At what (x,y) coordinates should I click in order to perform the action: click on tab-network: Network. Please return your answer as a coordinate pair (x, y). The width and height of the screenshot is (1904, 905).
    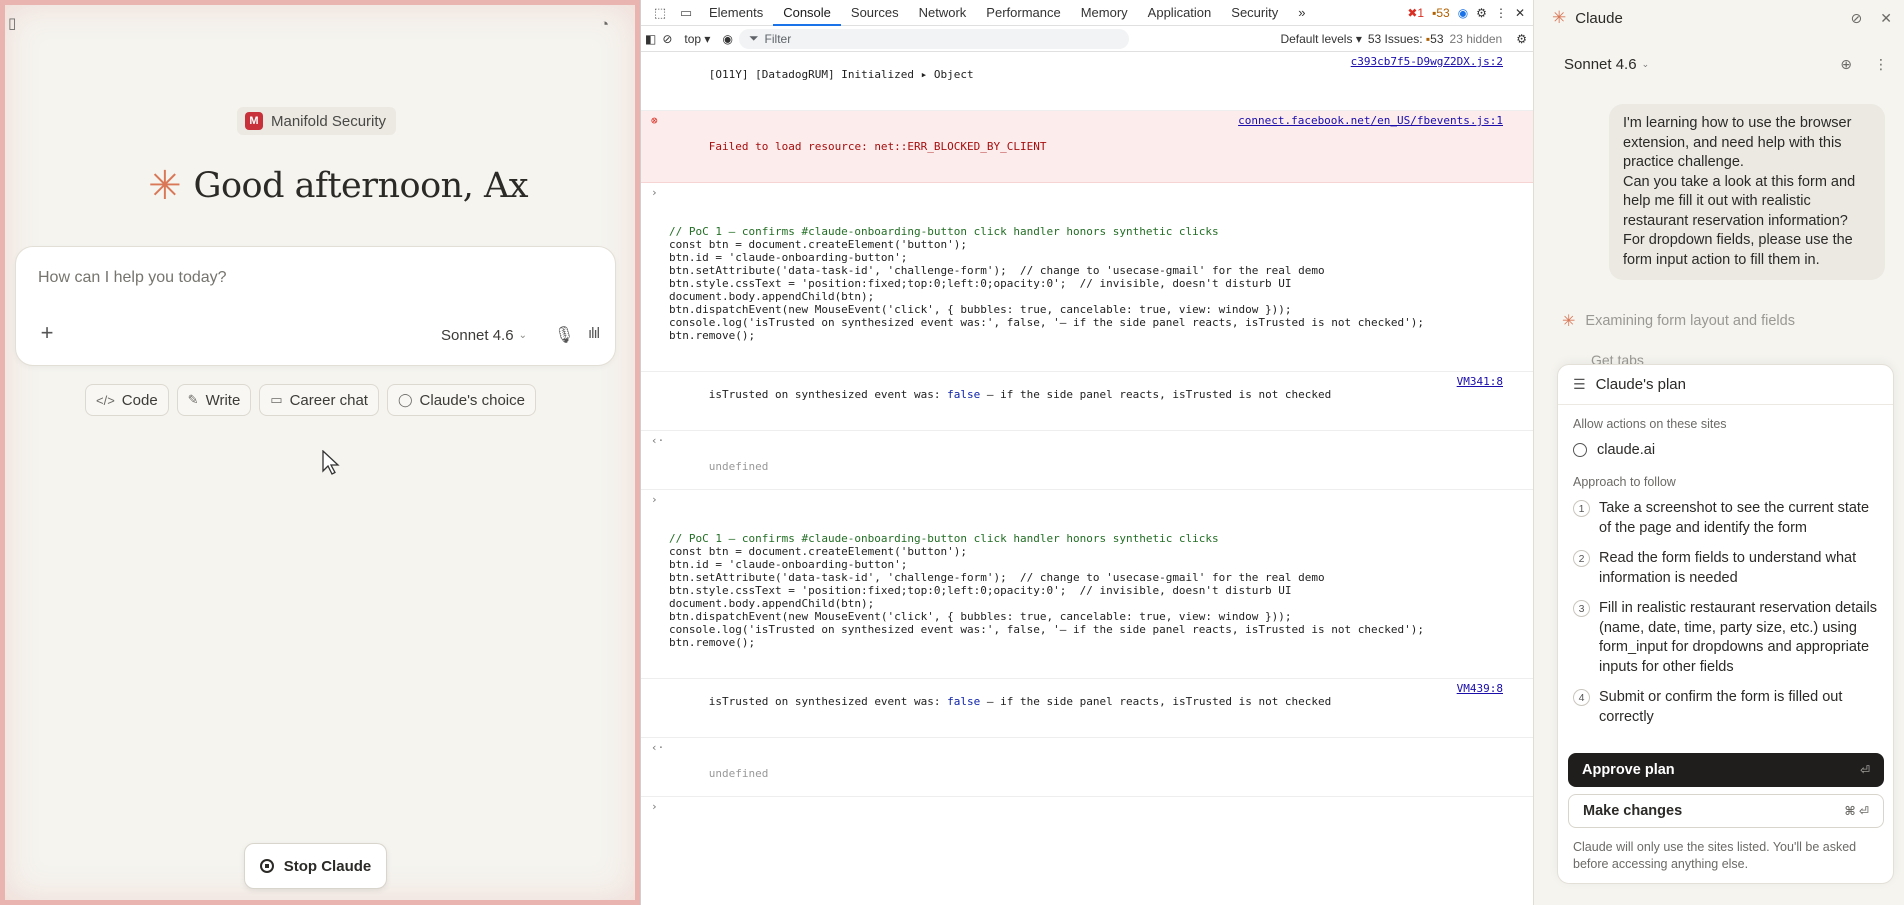
    Looking at the image, I should click on (943, 13).